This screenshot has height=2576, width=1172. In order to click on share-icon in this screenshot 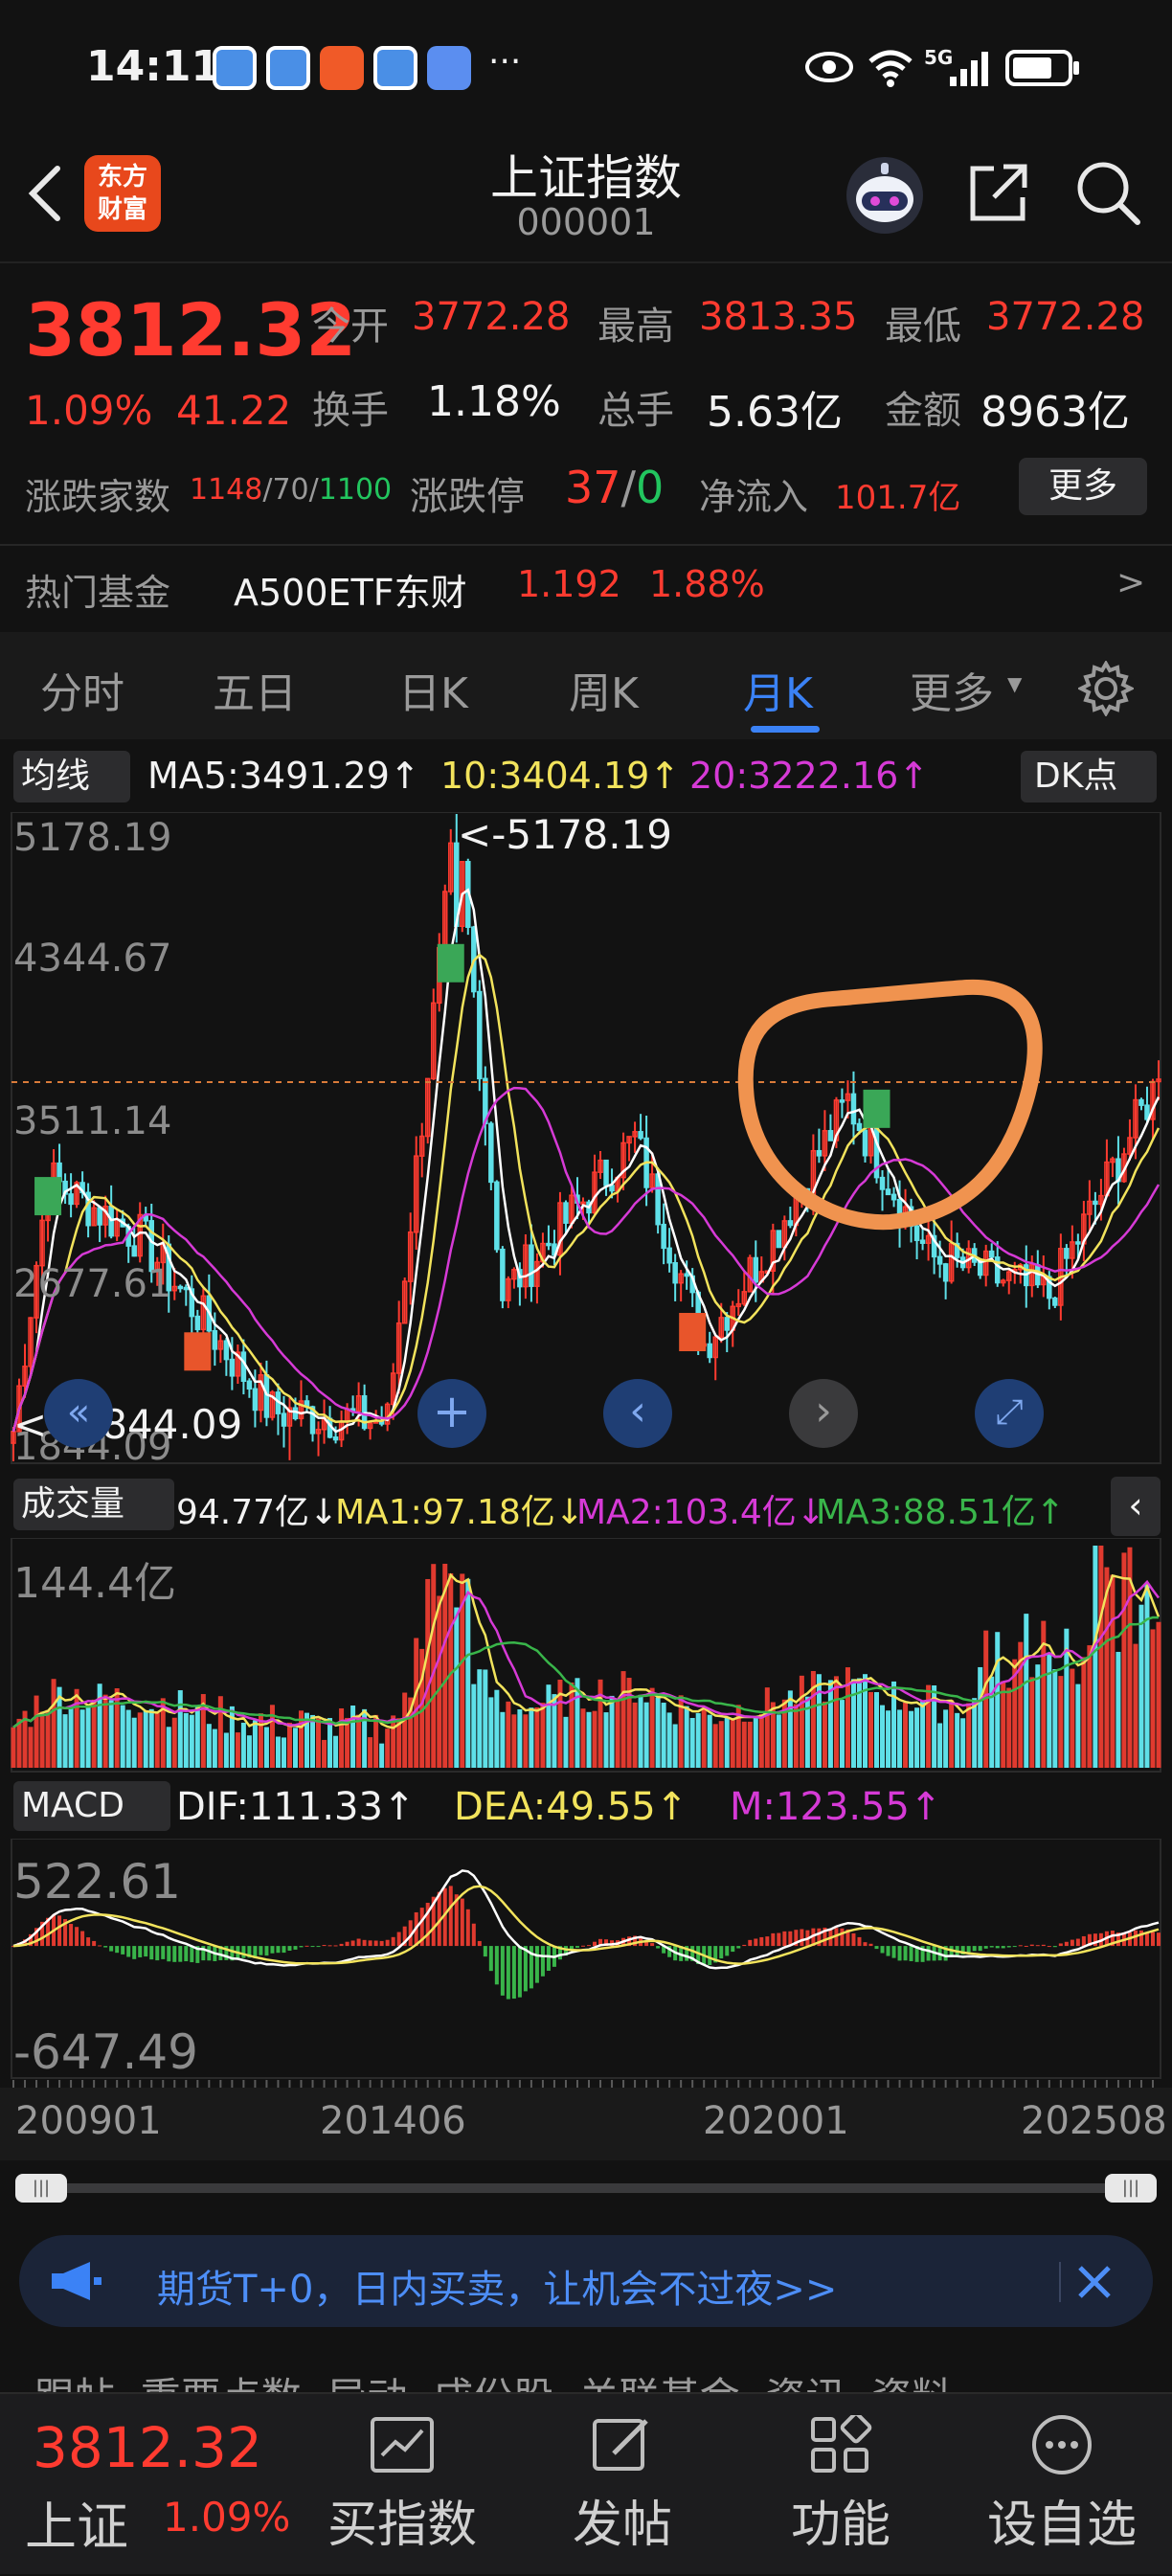, I will do `click(998, 192)`.